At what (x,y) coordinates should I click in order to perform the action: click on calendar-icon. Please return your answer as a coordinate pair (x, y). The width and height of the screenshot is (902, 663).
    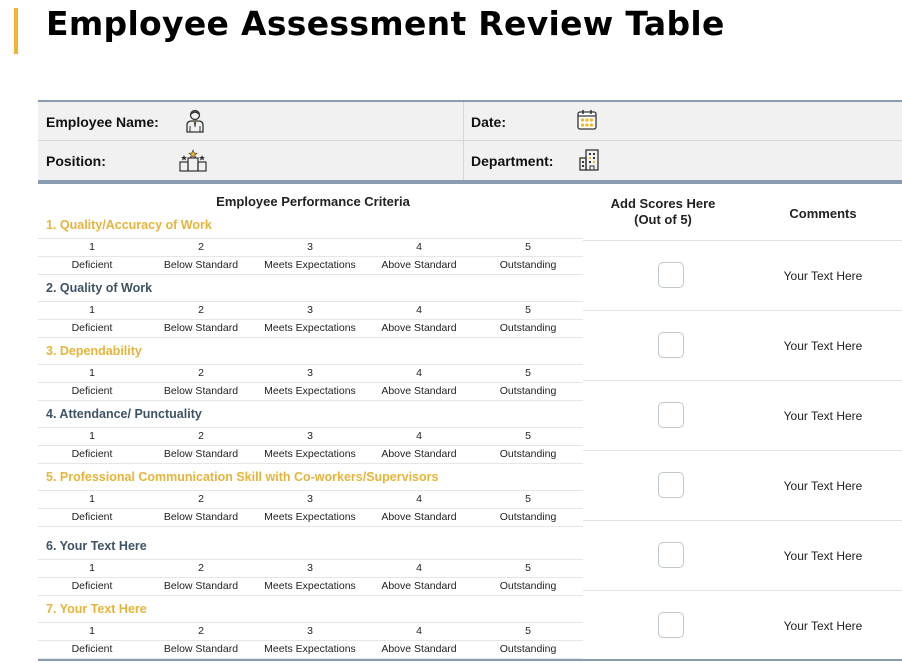
    Looking at the image, I should click on (587, 122).